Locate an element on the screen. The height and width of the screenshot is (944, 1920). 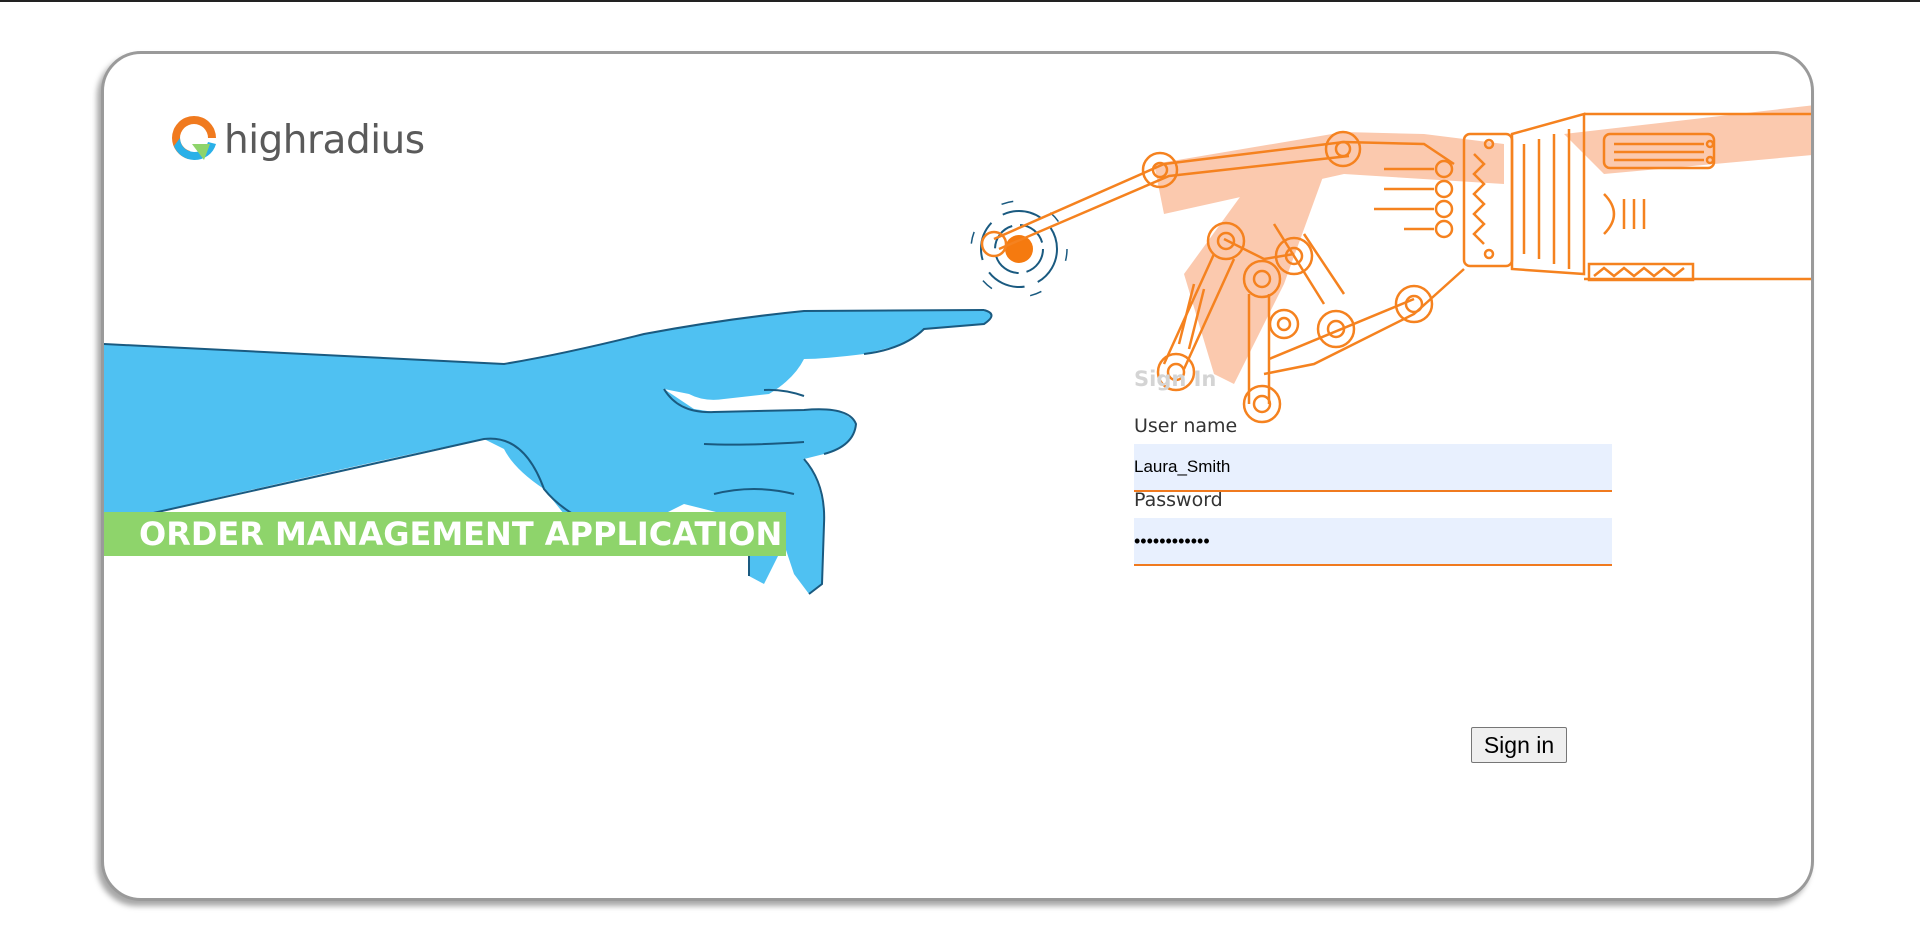
password-input is located at coordinates (1373, 542).